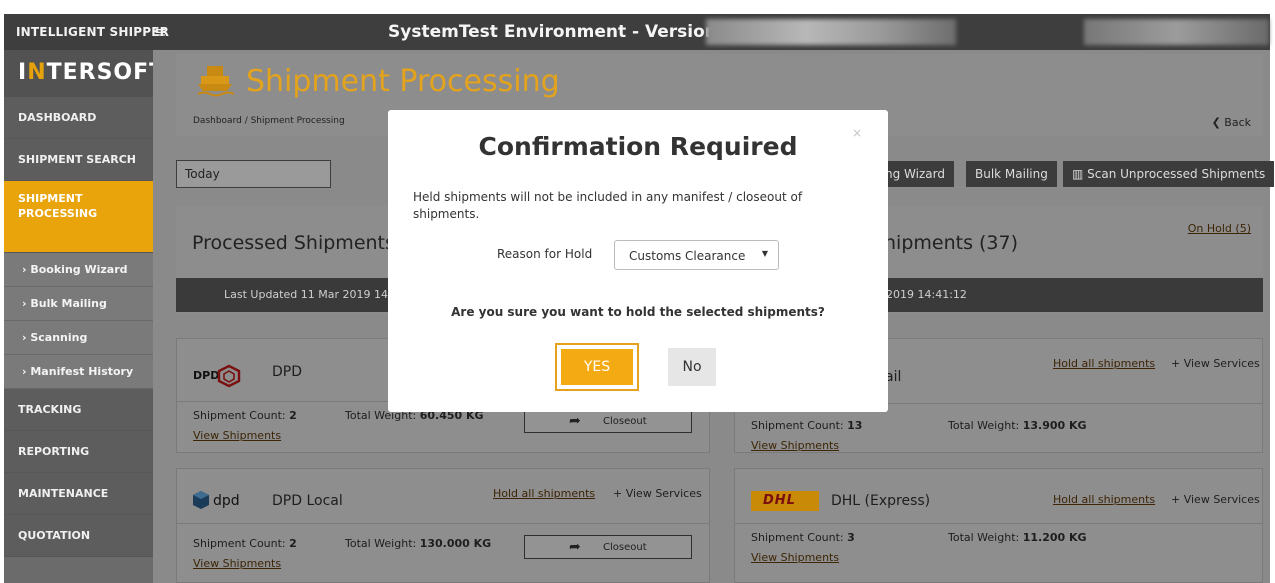  Describe the element at coordinates (1231, 122) in the screenshot. I see `back-link: ❮ Back` at that location.